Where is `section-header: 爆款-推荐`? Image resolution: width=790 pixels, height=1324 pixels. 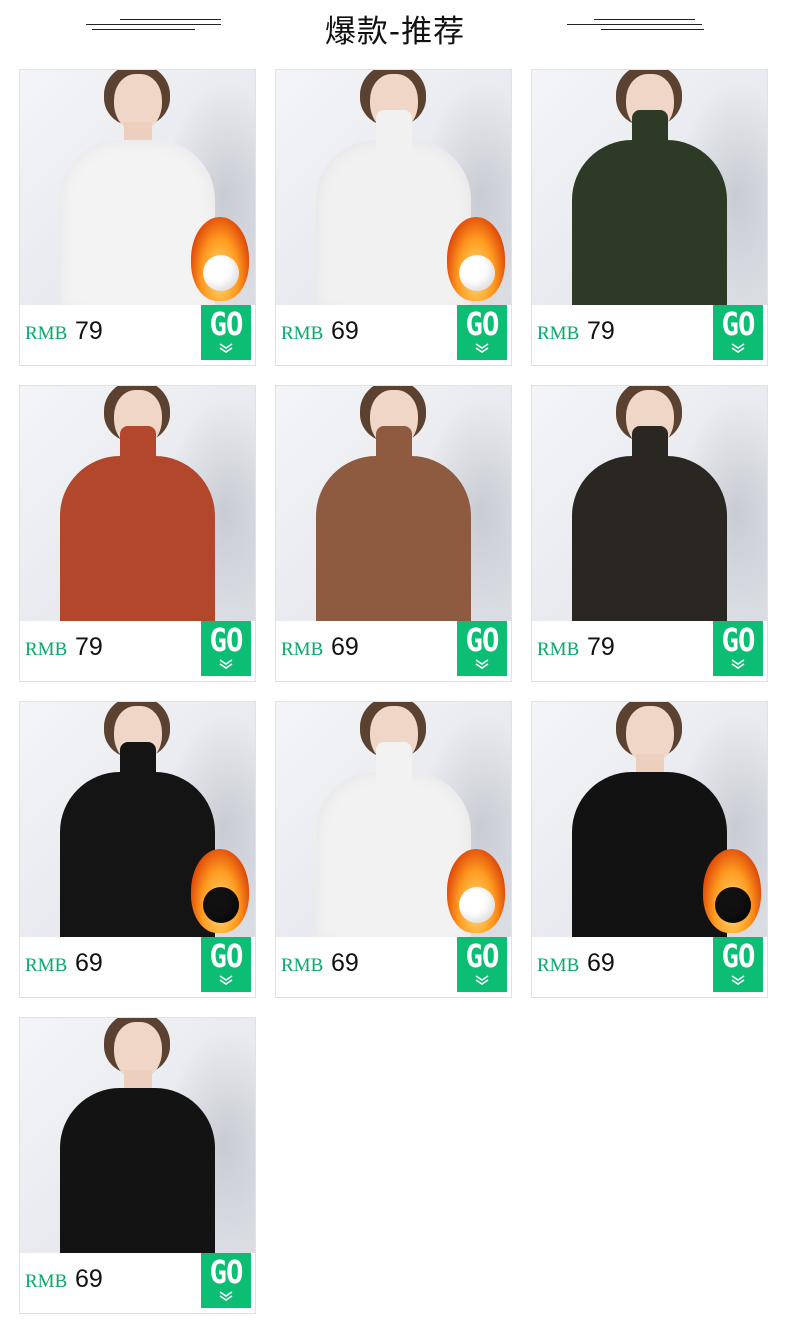 section-header: 爆款-推荐 is located at coordinates (395, 28).